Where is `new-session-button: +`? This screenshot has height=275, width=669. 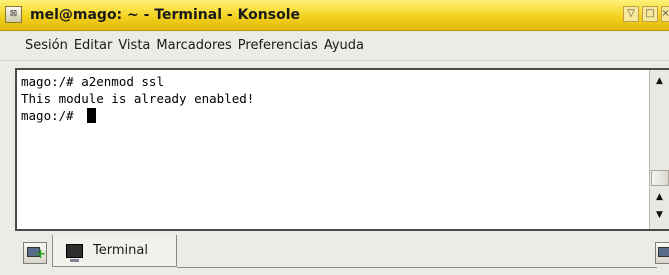 new-session-button: + is located at coordinates (35, 253).